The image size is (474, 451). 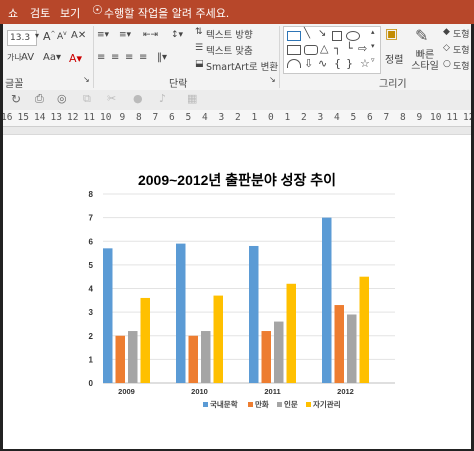 What do you see at coordinates (373, 46) in the screenshot?
I see `gallery-scroll-down-icon: ▾` at bounding box center [373, 46].